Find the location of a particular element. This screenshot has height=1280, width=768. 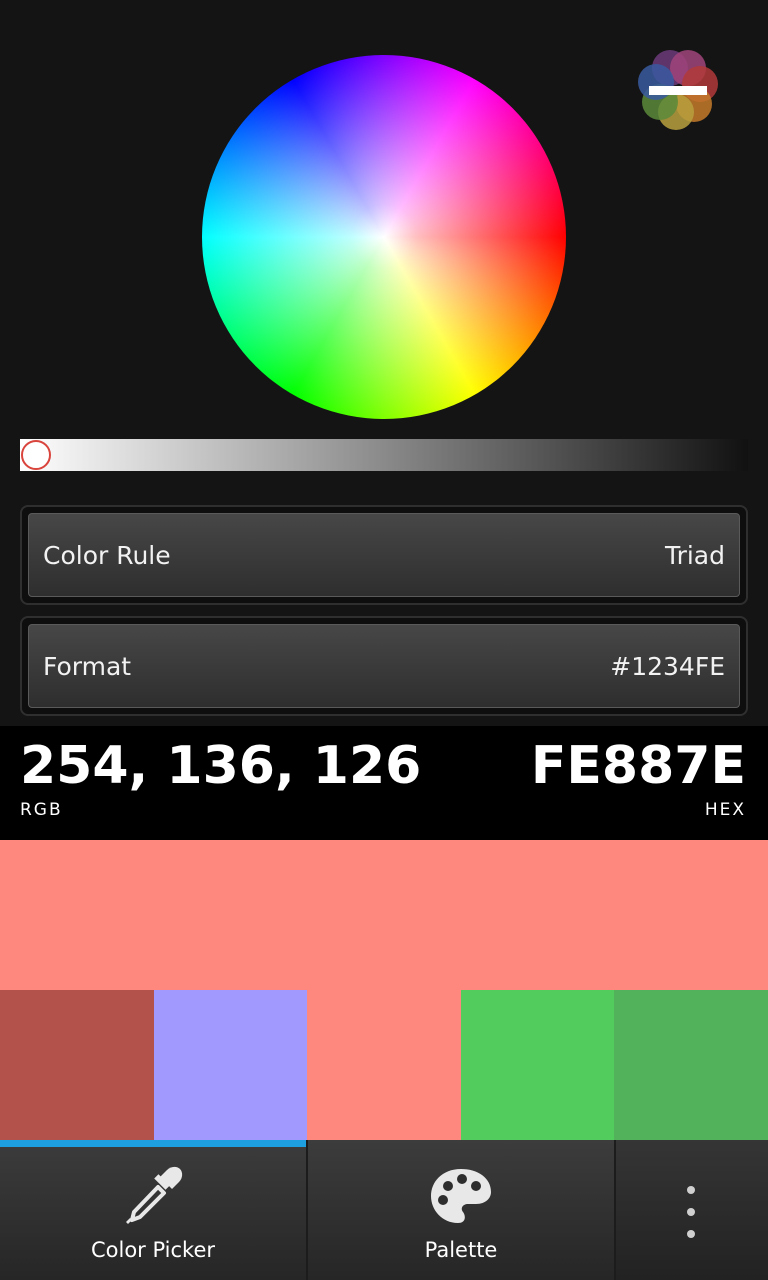

tab-palette-label: Palette is located at coordinates (461, 1250).